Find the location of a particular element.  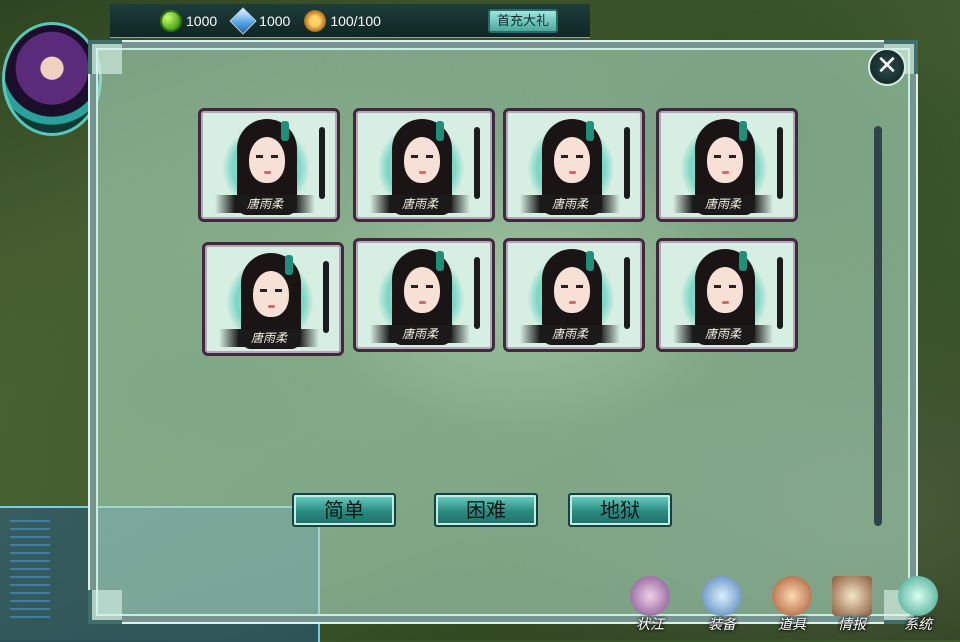

jade-resource: 1000 is located at coordinates (189, 20).